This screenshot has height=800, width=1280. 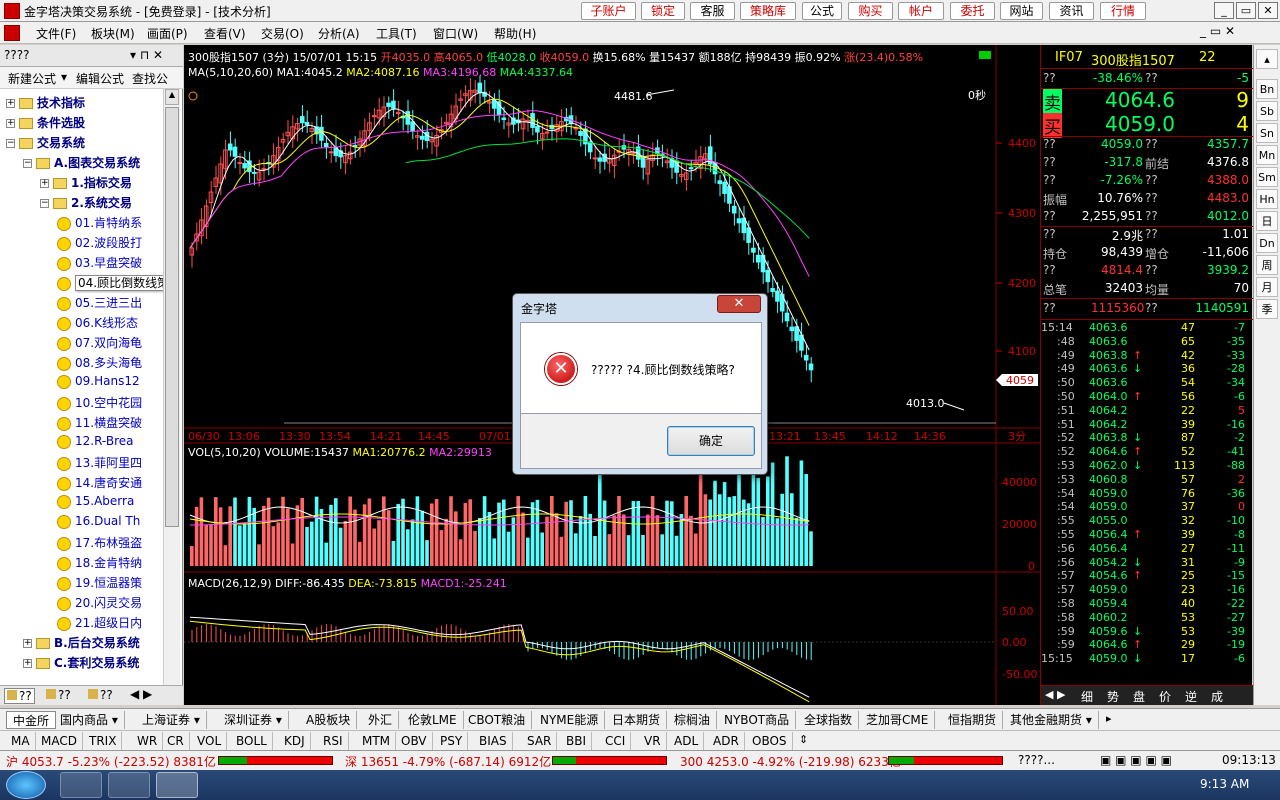 What do you see at coordinates (1071, 11) in the screenshot?
I see `top-button-9: 资讯` at bounding box center [1071, 11].